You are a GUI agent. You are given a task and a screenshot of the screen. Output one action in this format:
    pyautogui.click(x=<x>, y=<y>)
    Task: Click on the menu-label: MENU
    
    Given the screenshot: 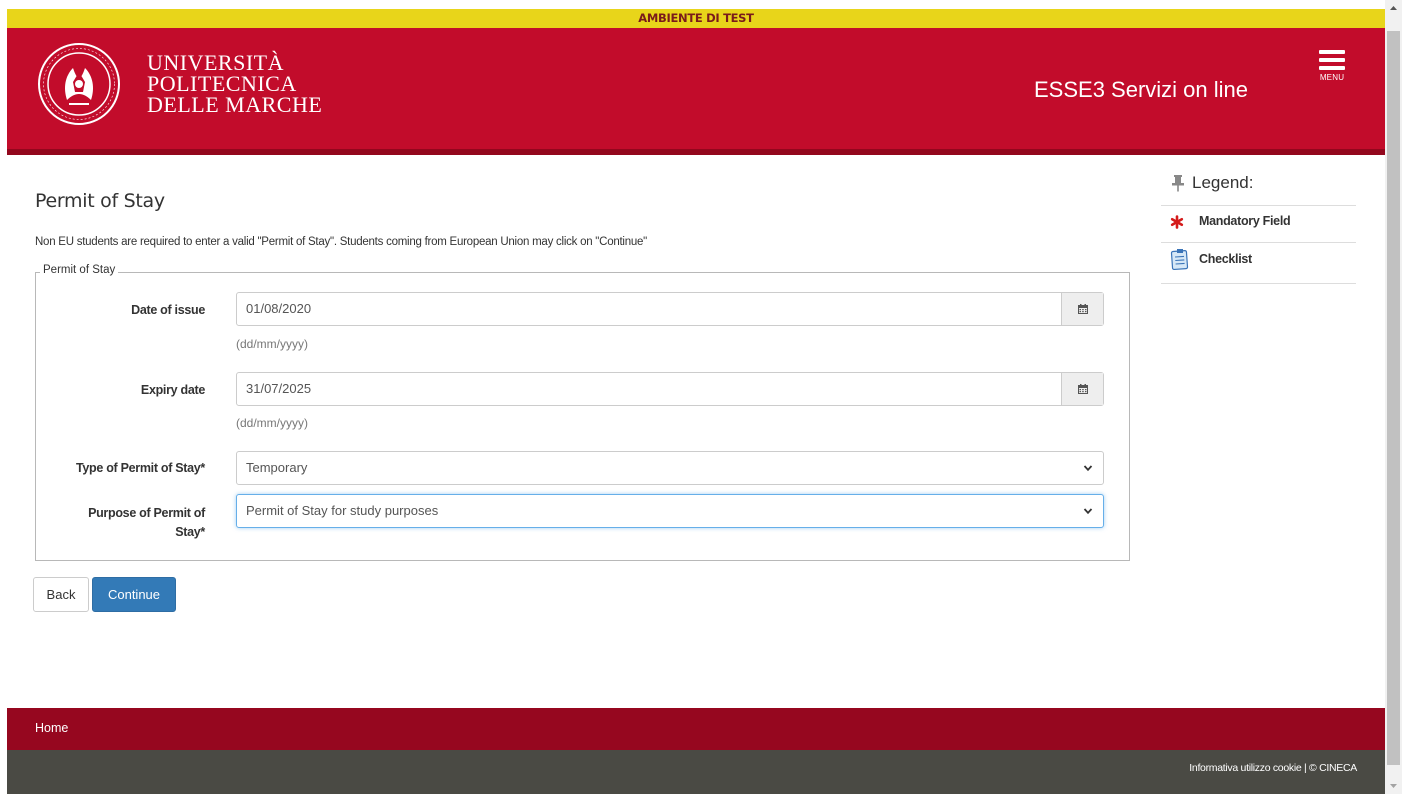 What is the action you would take?
    pyautogui.click(x=1332, y=77)
    